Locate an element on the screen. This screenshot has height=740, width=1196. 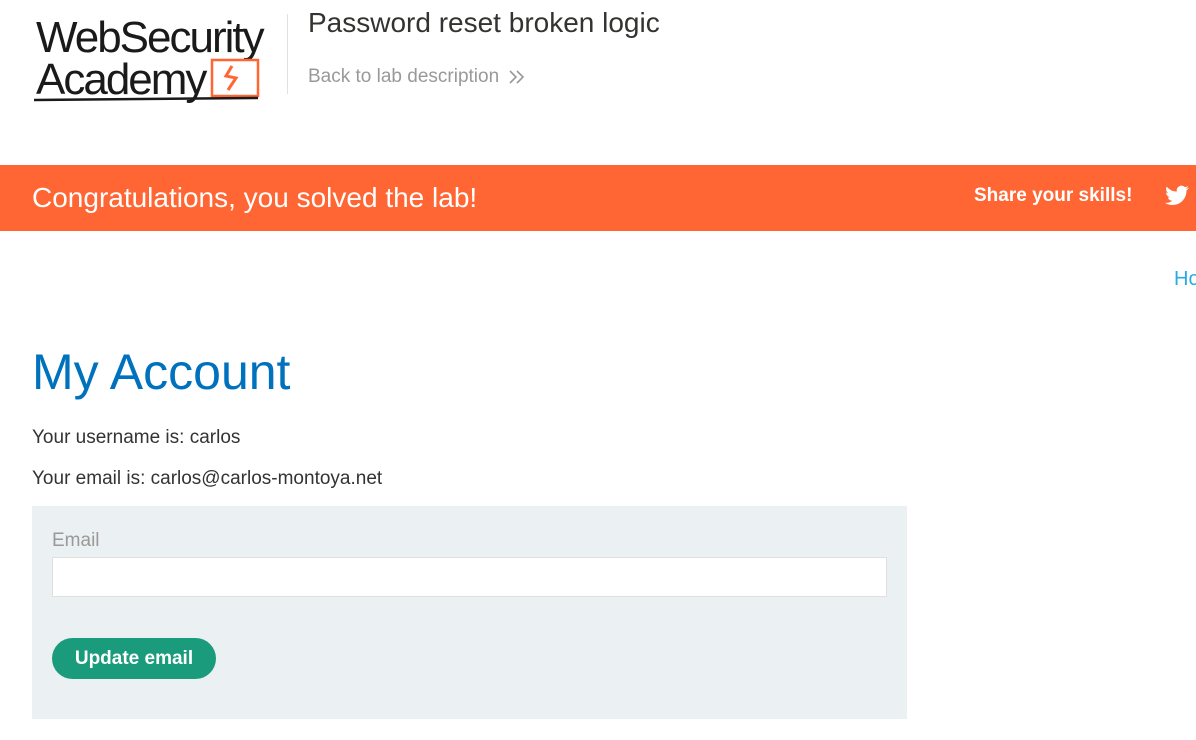
email-text: Your email is: carlos@carlos-montoya.net is located at coordinates (207, 478).